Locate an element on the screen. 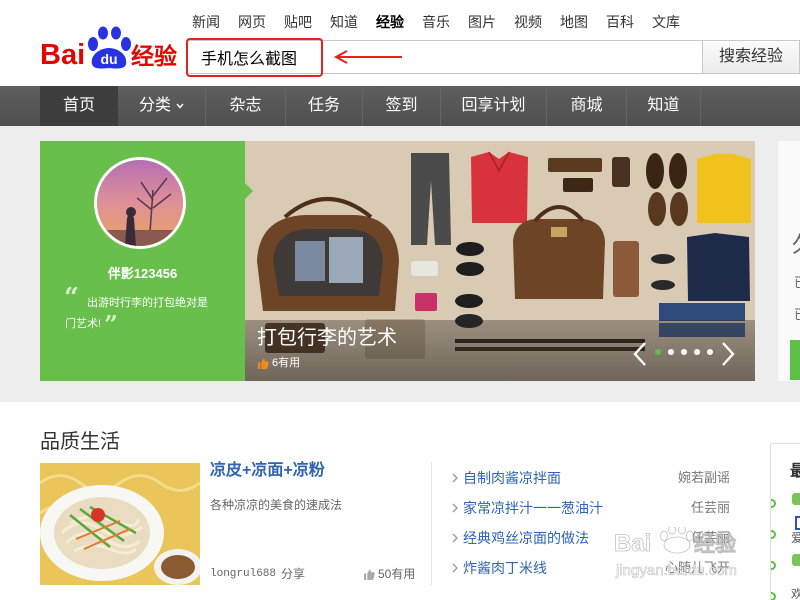  feature-title-link: 凉皮+凉面+凉粉 is located at coordinates (267, 471).